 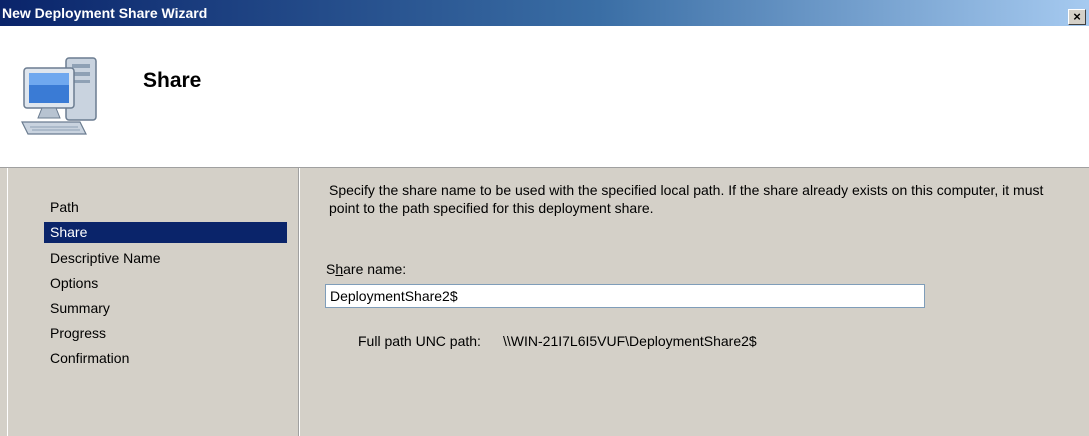 I want to click on page-title: Share, so click(x=172, y=80).